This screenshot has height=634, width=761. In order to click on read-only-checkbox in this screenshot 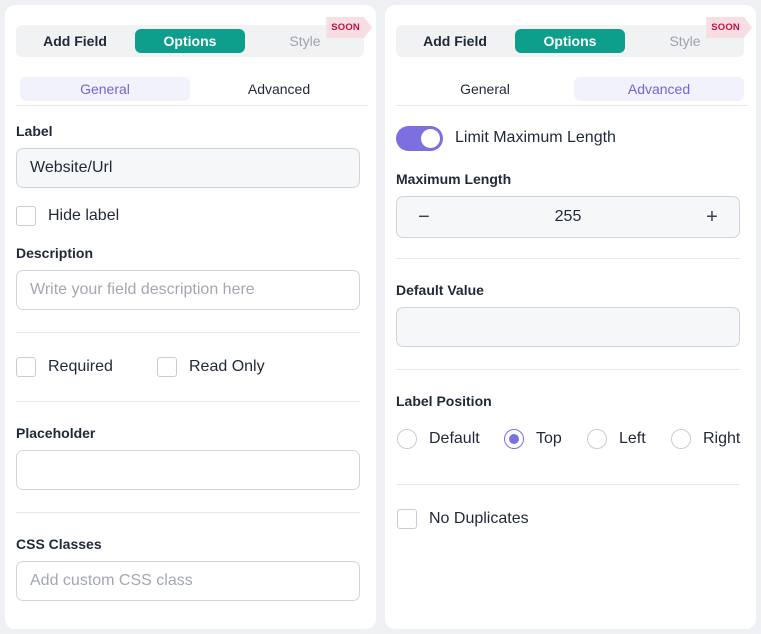, I will do `click(167, 367)`.